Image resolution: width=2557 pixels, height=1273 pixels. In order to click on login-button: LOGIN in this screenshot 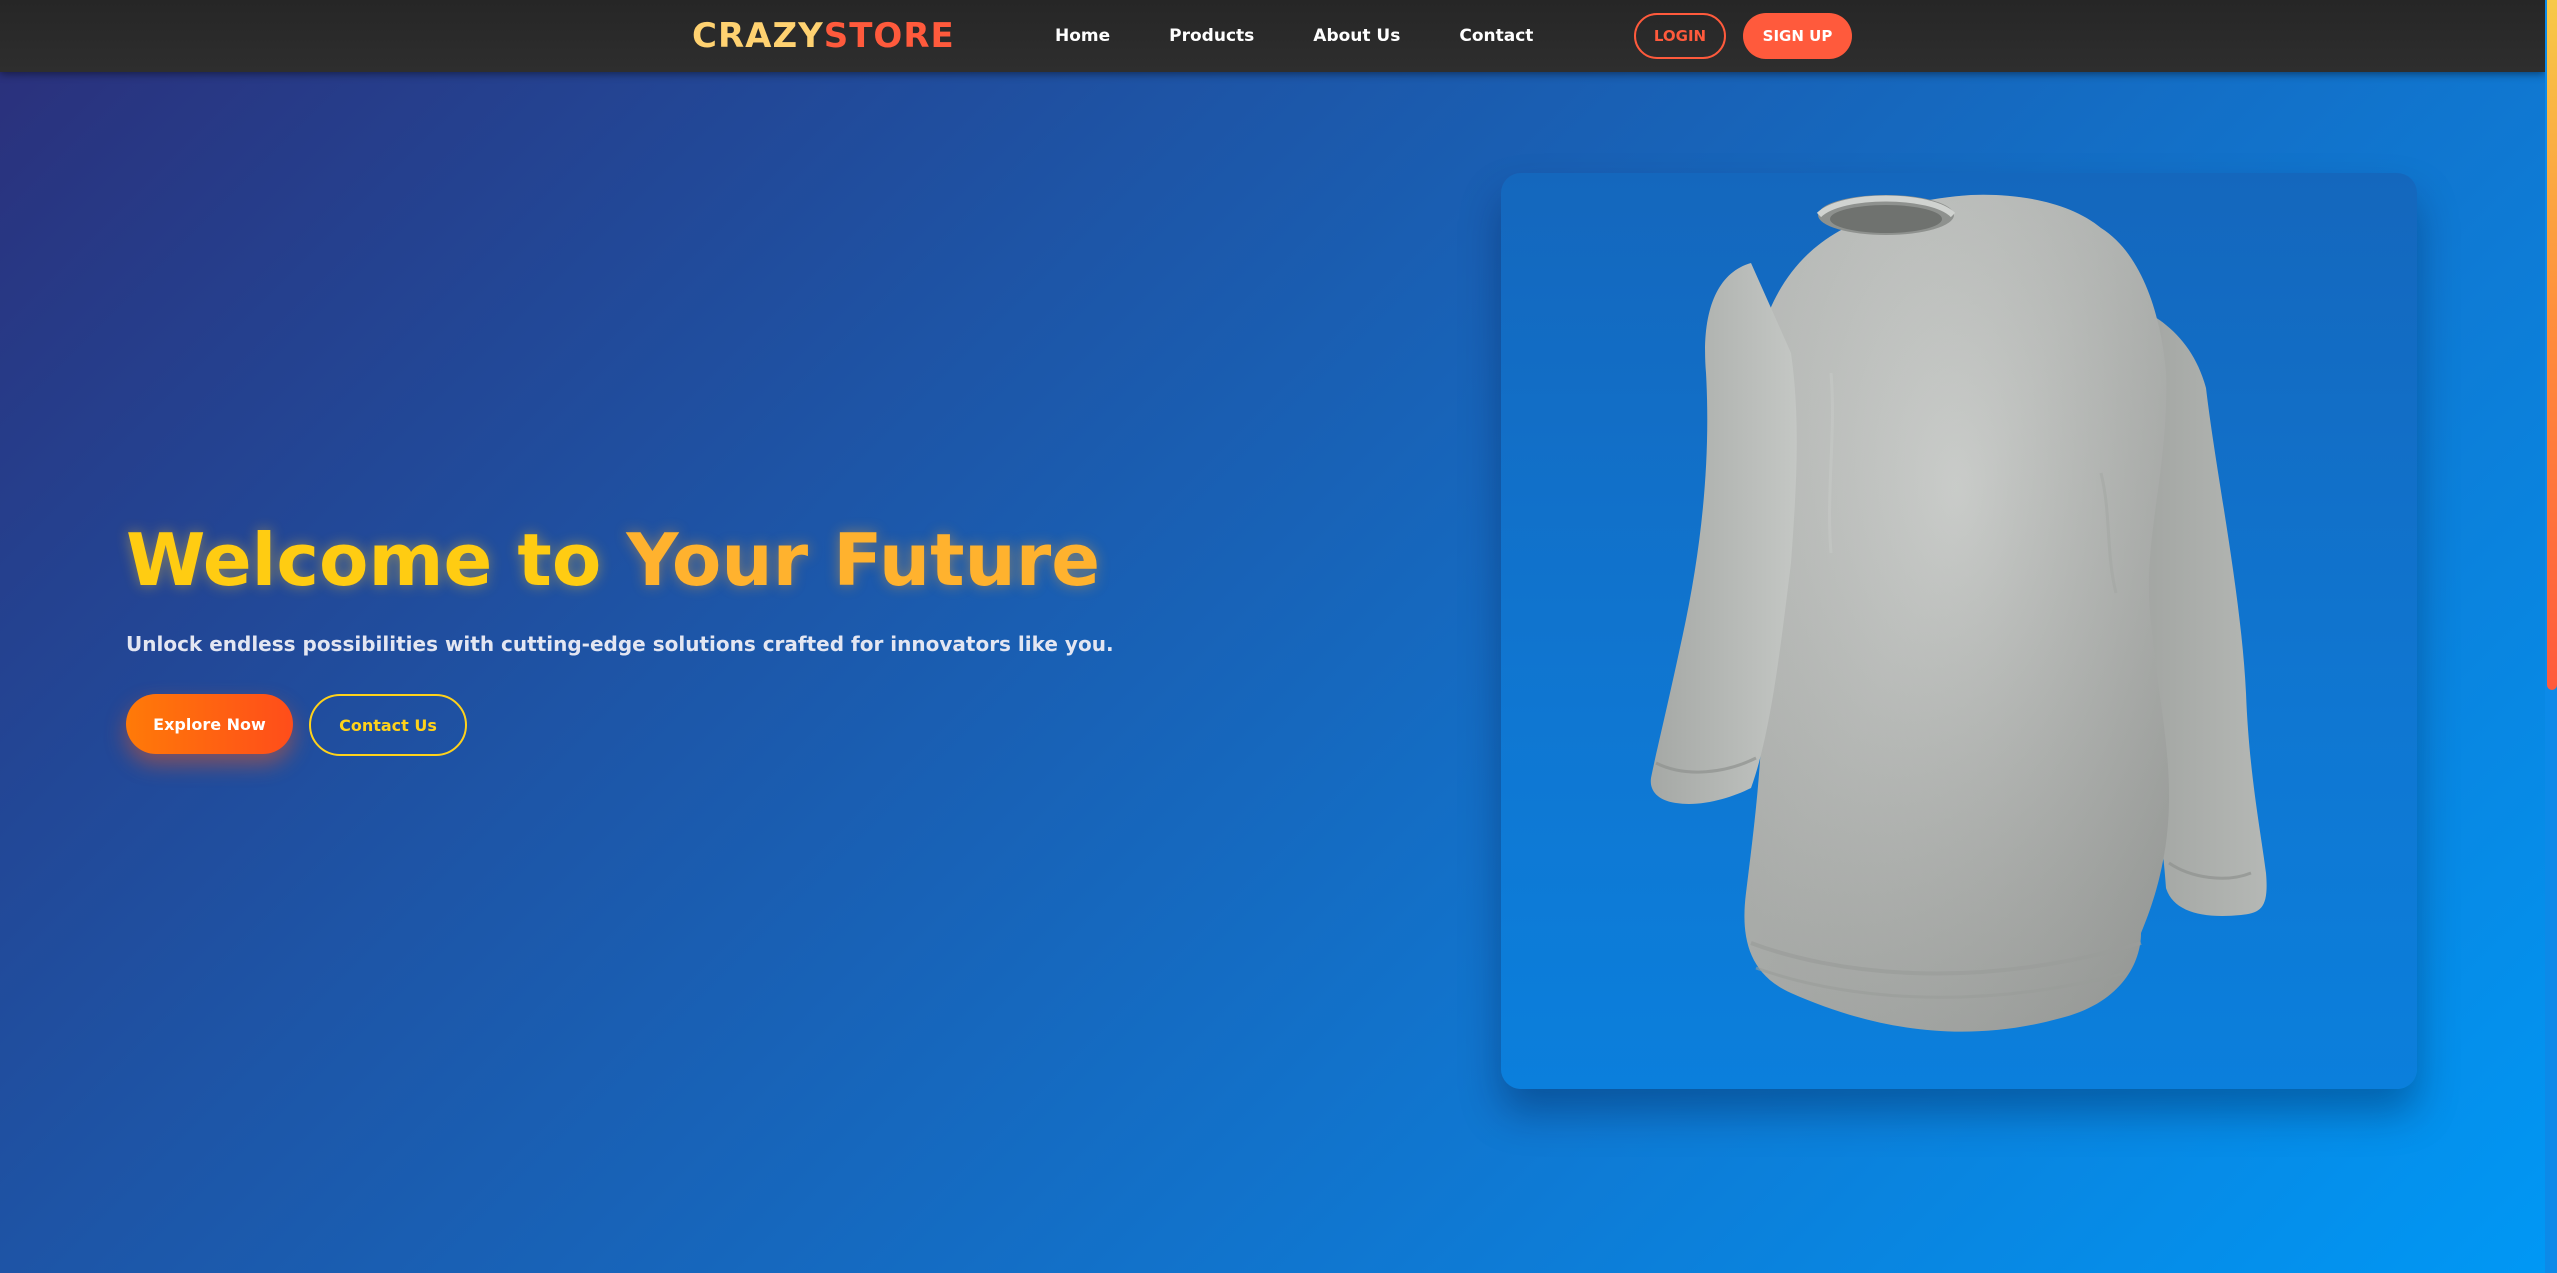, I will do `click(1680, 36)`.